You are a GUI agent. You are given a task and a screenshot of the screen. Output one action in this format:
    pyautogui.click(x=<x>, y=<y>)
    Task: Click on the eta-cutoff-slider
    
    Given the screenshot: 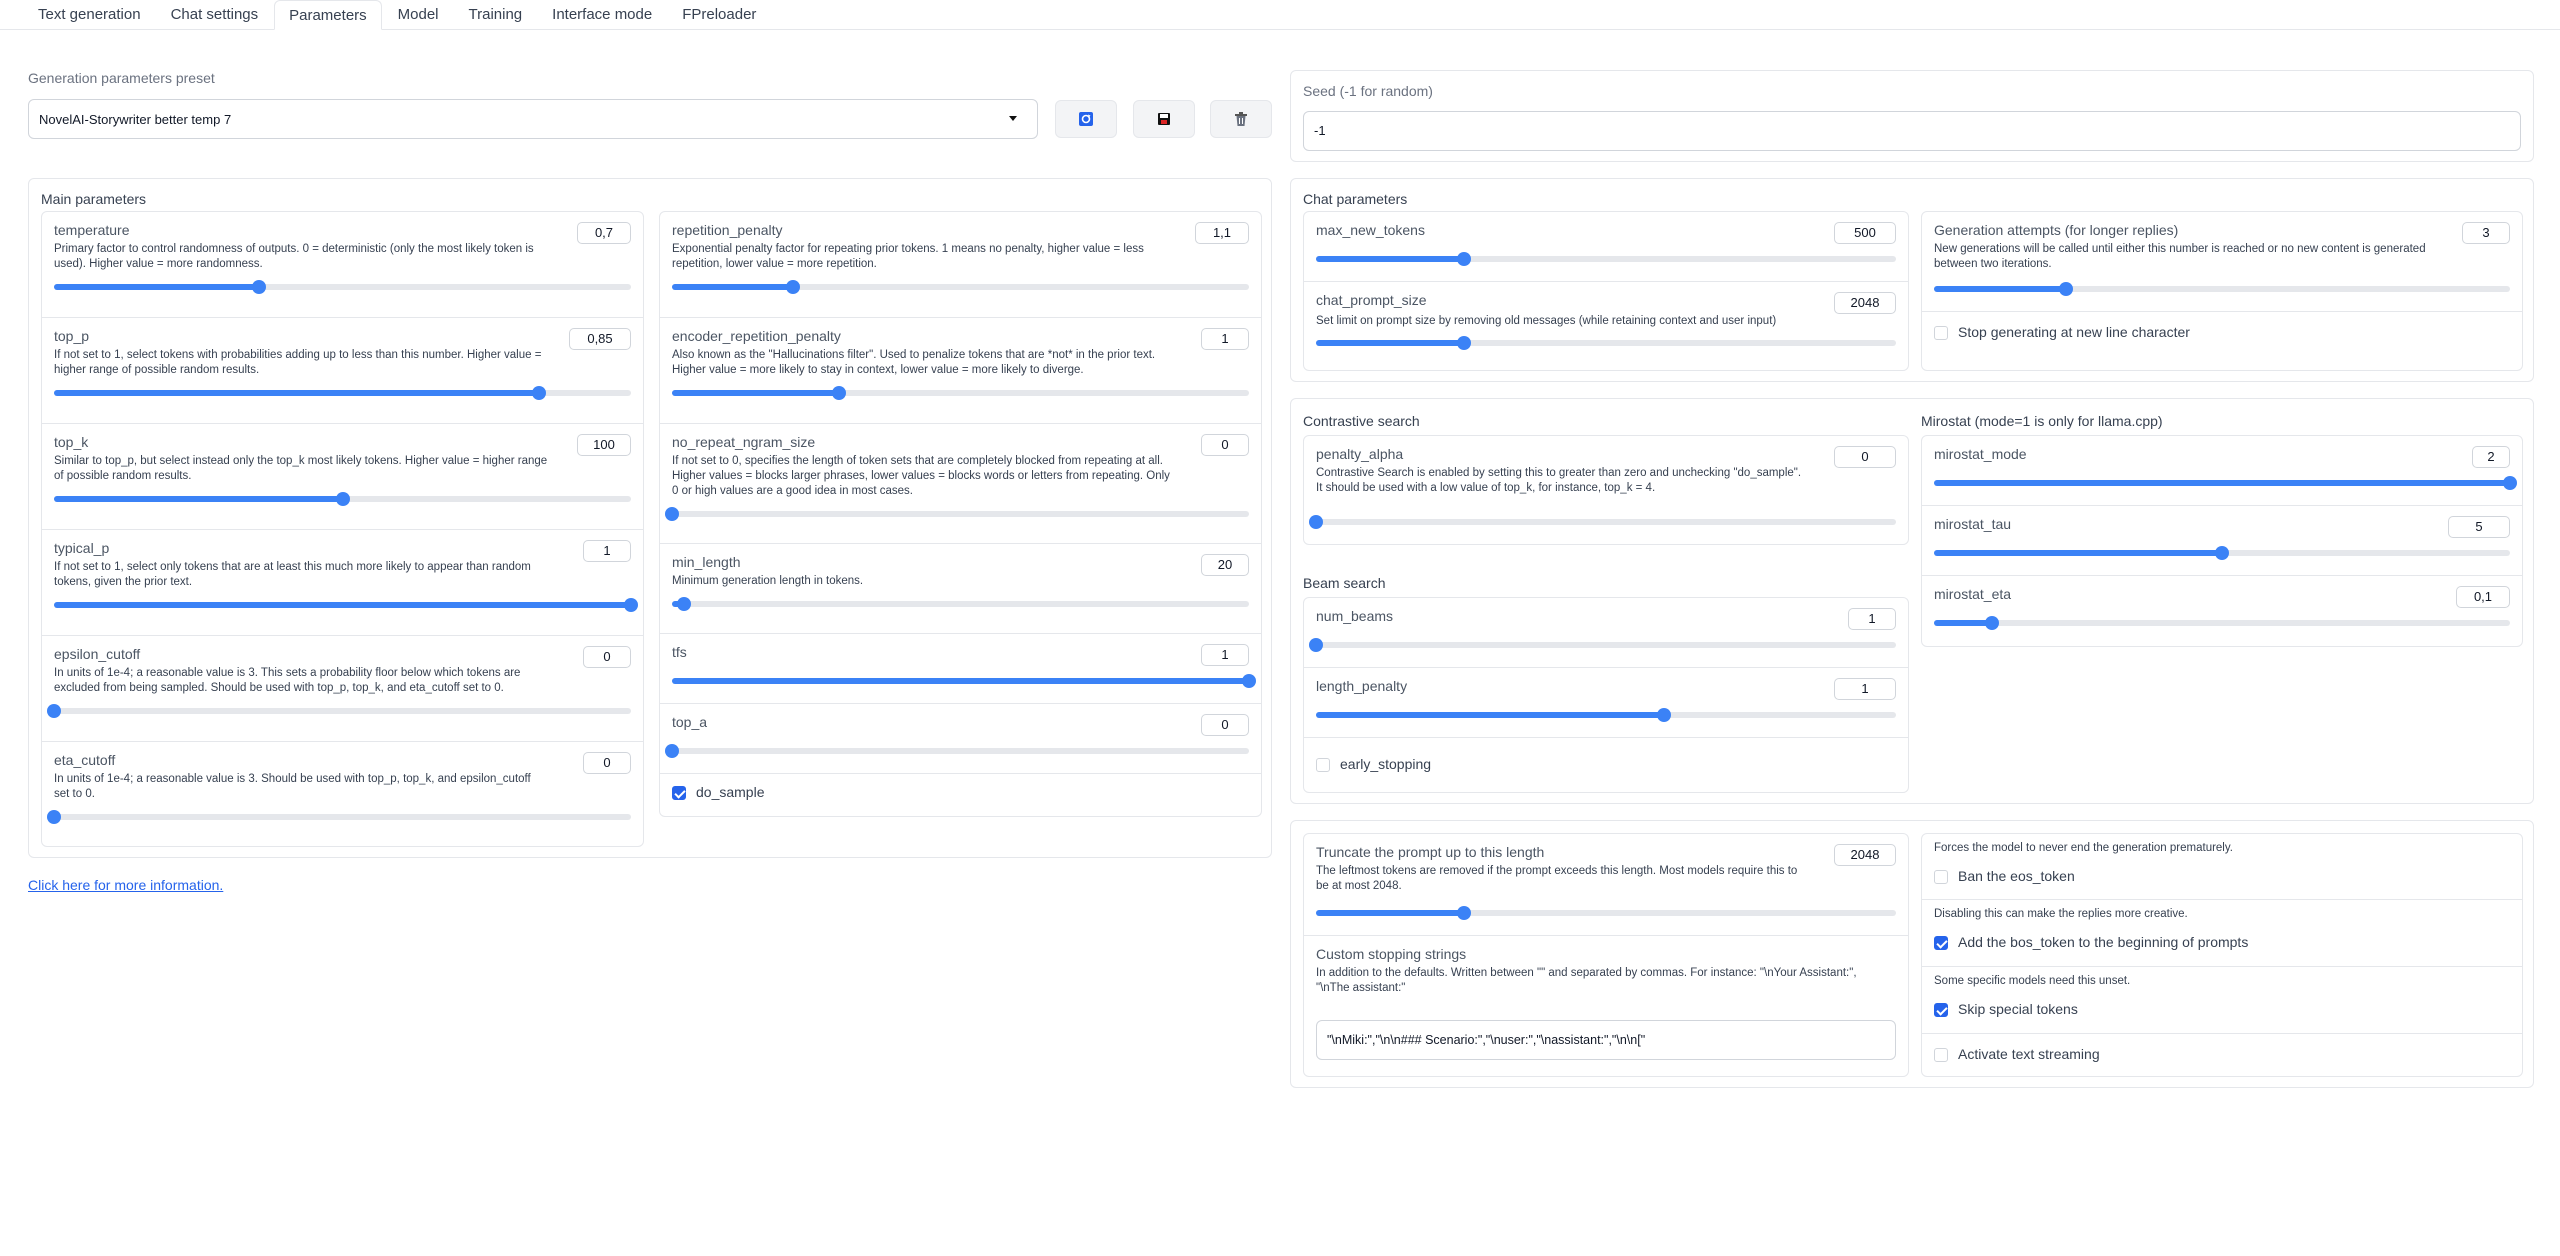 What is the action you would take?
    pyautogui.click(x=339, y=817)
    